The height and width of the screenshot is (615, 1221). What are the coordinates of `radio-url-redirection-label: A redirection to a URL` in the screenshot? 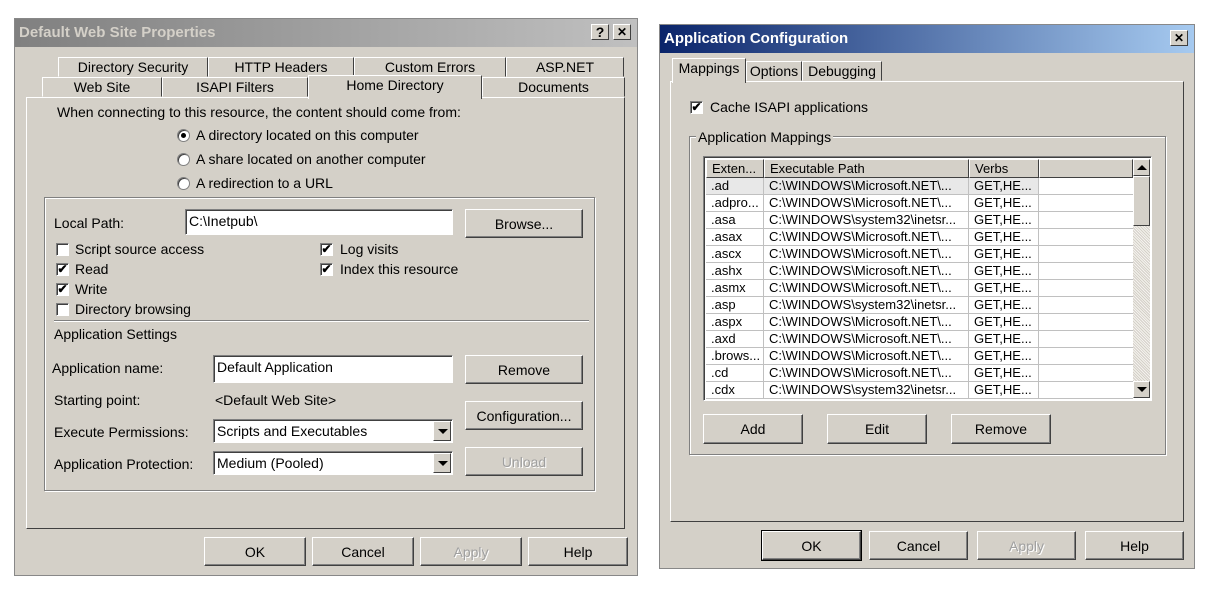 It's located at (264, 183).